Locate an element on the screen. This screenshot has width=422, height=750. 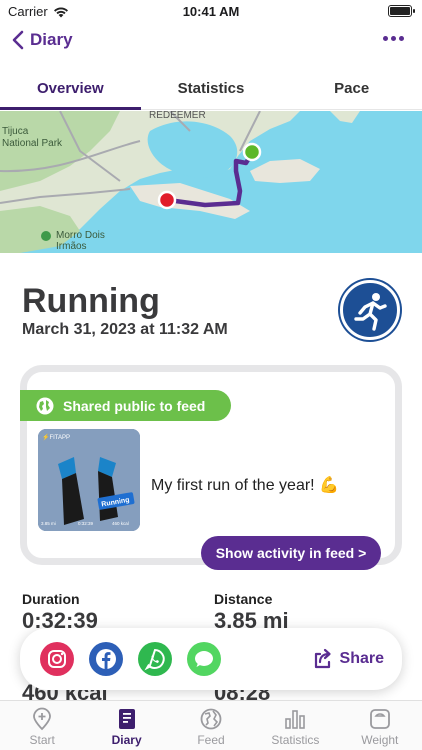
plus-location-icon is located at coordinates (42, 719).